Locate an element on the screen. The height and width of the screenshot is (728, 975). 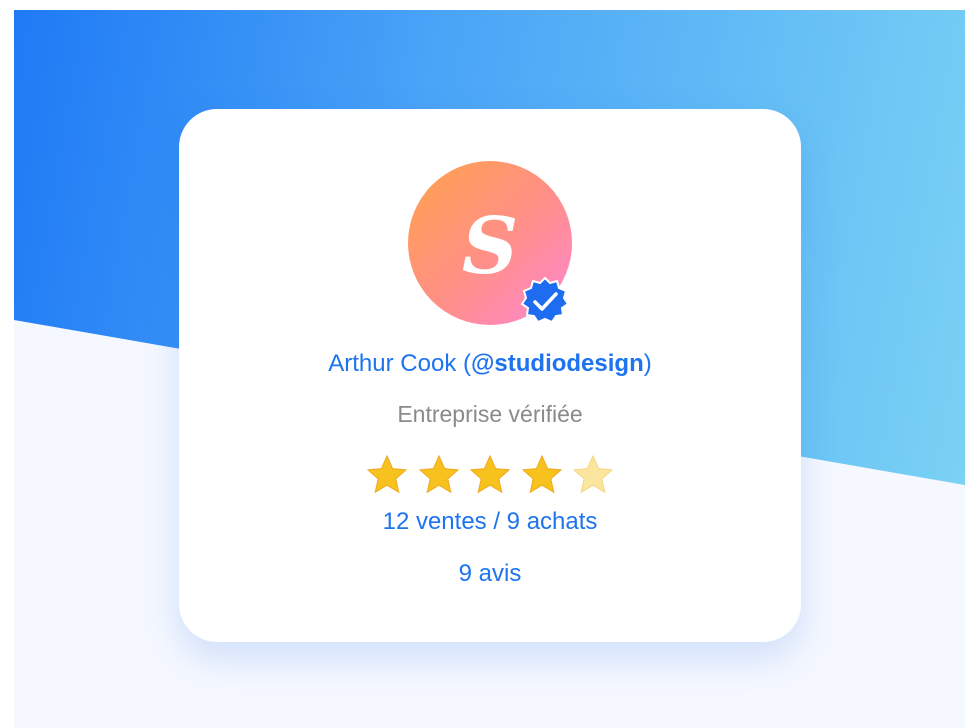
verification-status: Entreprise vérifiée is located at coordinates (490, 414).